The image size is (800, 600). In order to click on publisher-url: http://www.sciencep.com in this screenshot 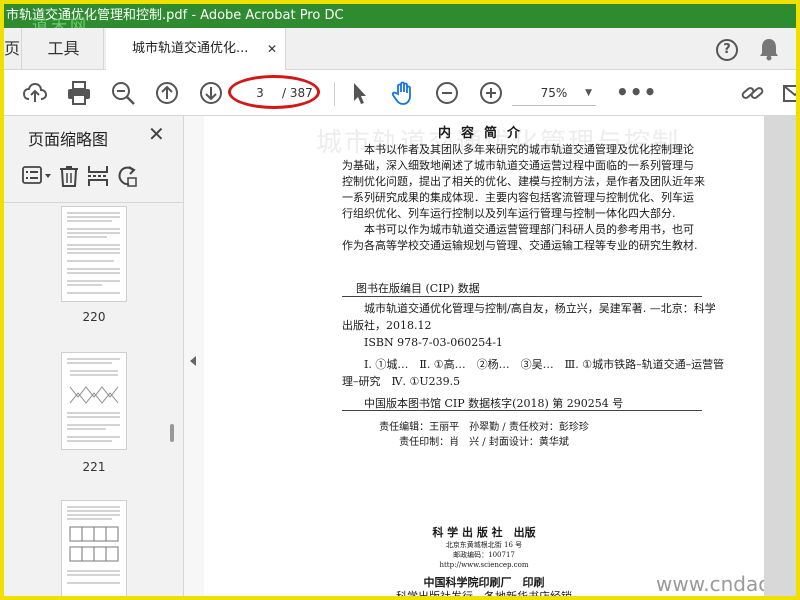, I will do `click(484, 565)`.